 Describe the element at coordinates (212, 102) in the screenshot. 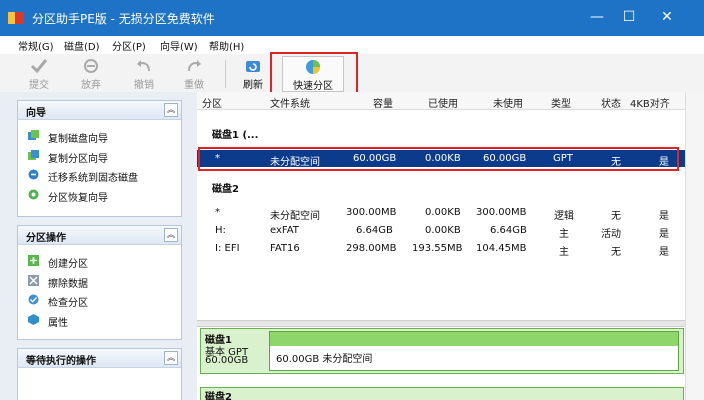

I see `column-header-partition: 分区` at that location.